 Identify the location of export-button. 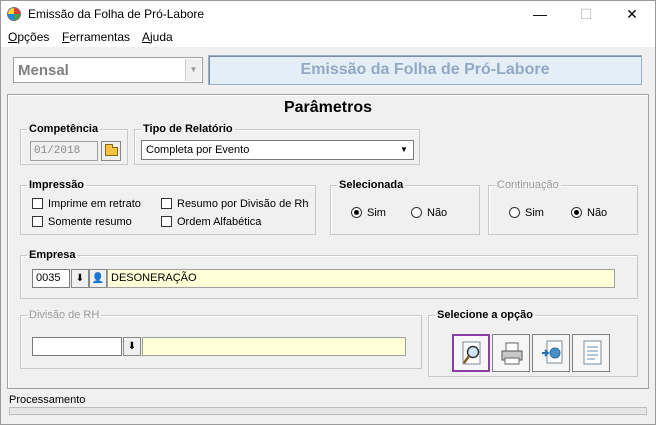
(551, 353).